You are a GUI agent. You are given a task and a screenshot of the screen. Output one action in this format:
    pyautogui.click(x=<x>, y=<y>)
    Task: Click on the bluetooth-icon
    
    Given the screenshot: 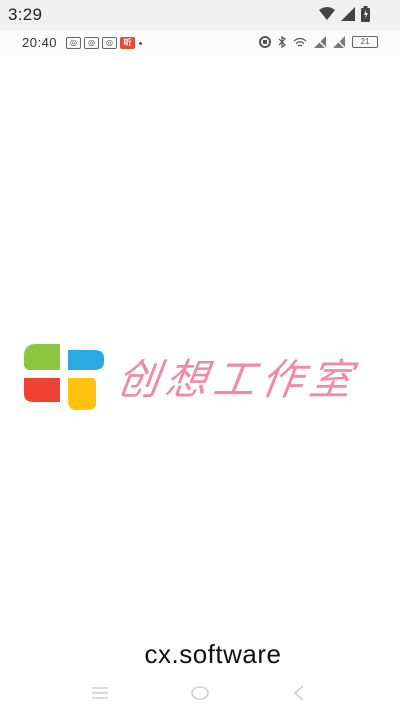 What is the action you would take?
    pyautogui.click(x=282, y=42)
    